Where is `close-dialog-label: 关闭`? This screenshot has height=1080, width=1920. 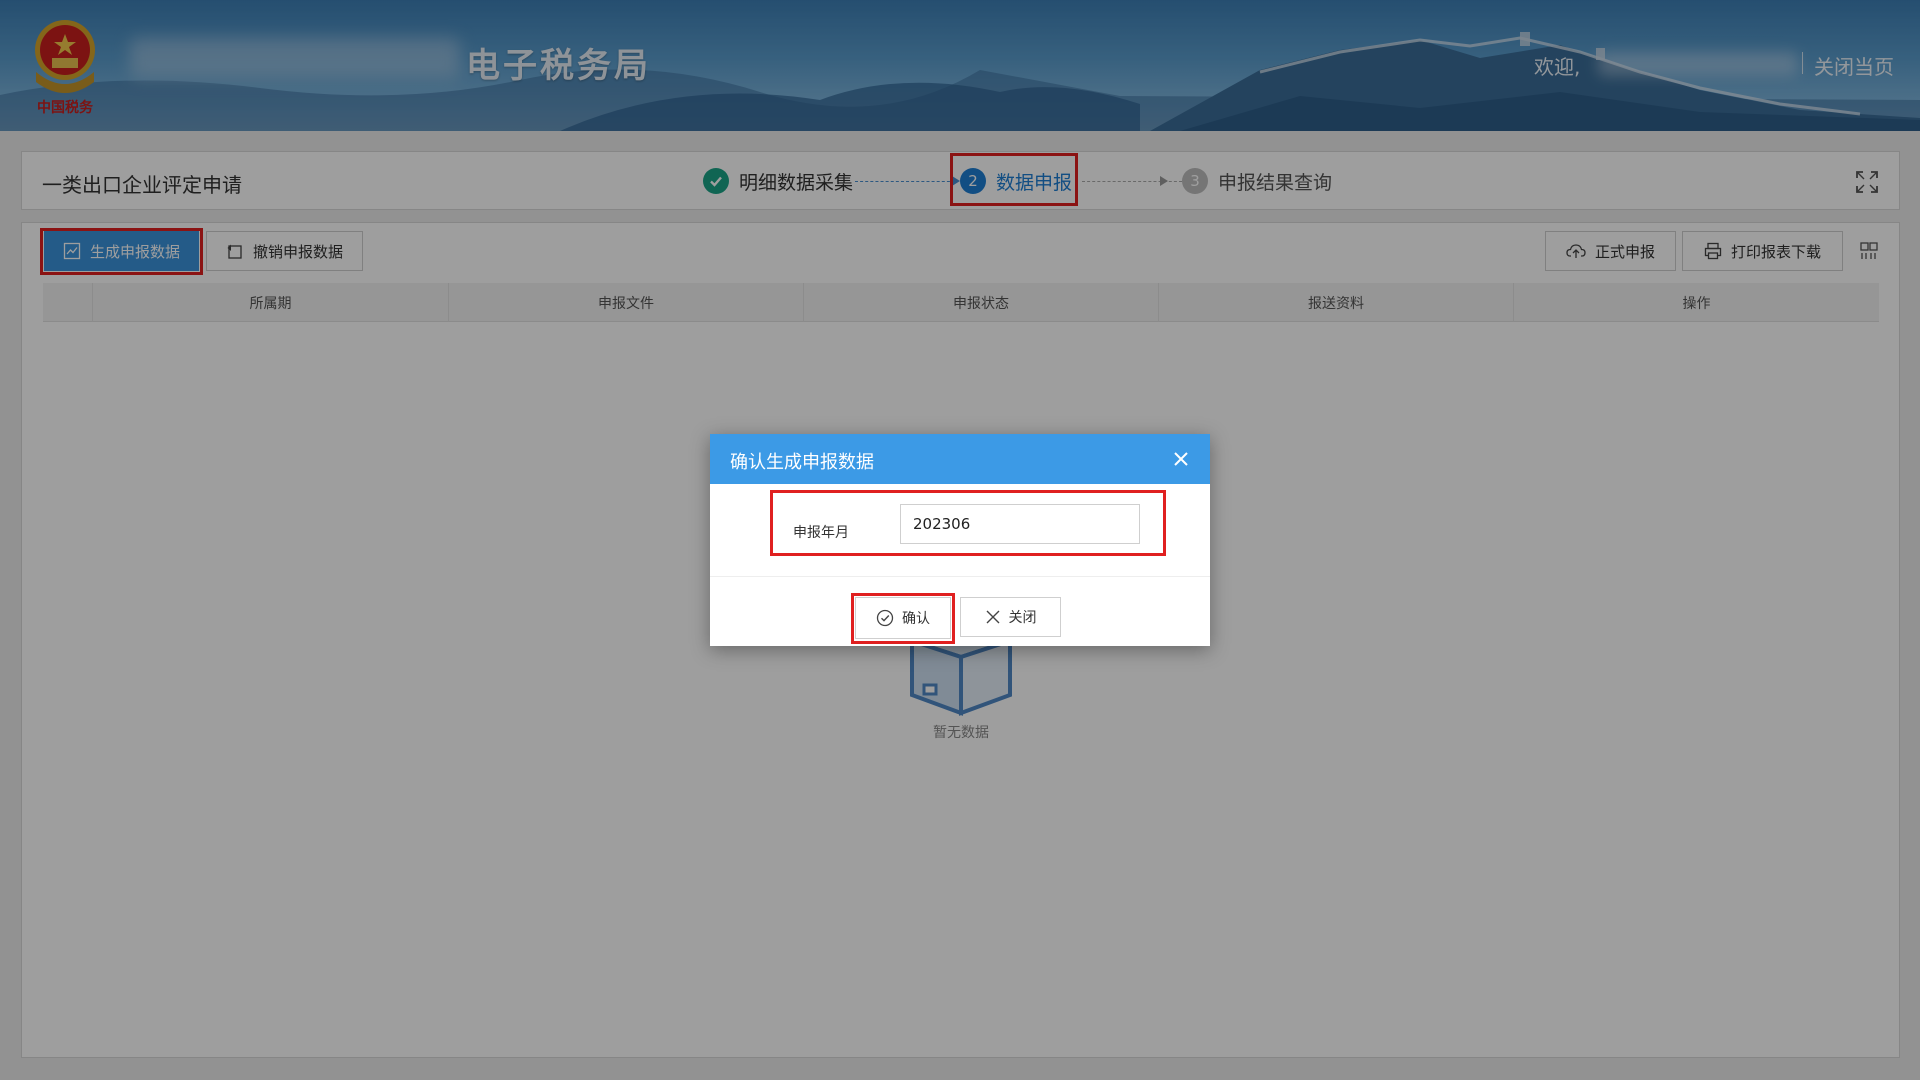
close-dialog-label: 关闭 is located at coordinates (1022, 618).